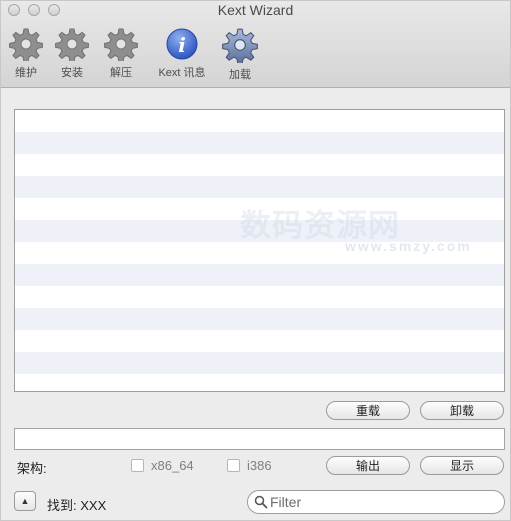  Describe the element at coordinates (32, 468) in the screenshot. I see `arch-label: 架构:` at that location.